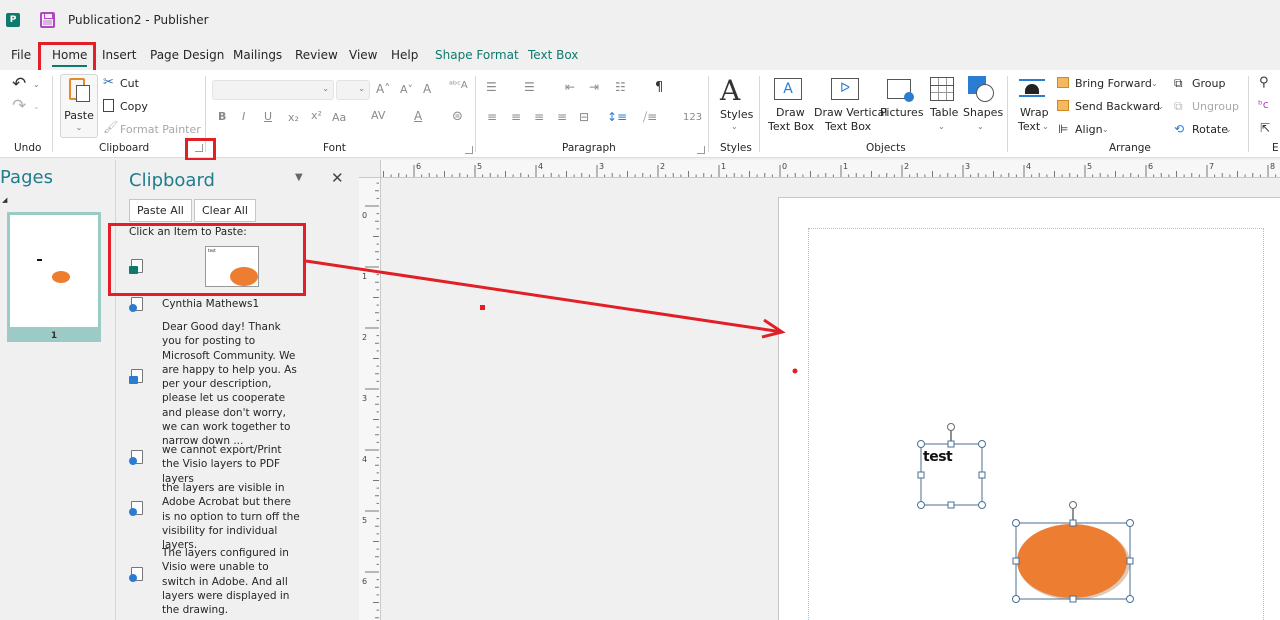 The image size is (1280, 620). Describe the element at coordinates (160, 210) in the screenshot. I see `paste-all-button: Paste All` at that location.